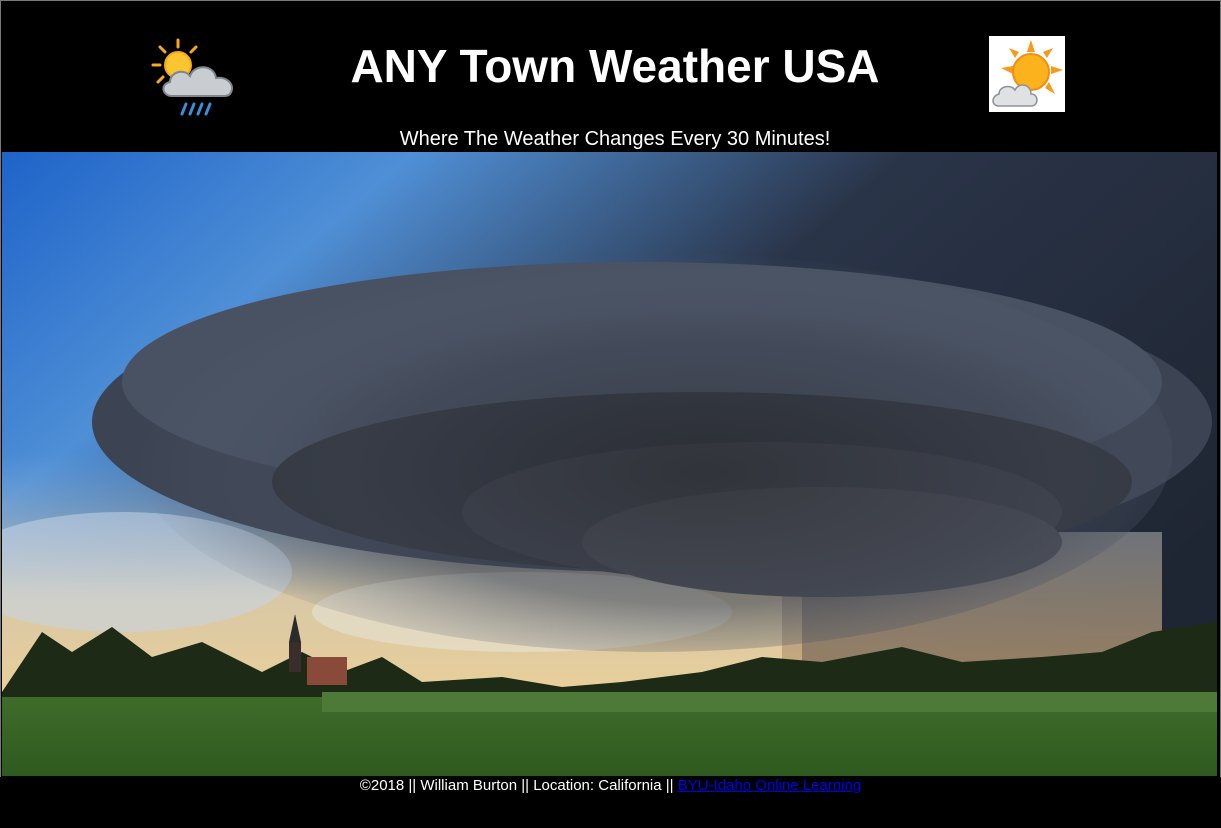  Describe the element at coordinates (769, 785) in the screenshot. I see `byui-online-learning-link: BYU-Idaho Online Learning` at that location.